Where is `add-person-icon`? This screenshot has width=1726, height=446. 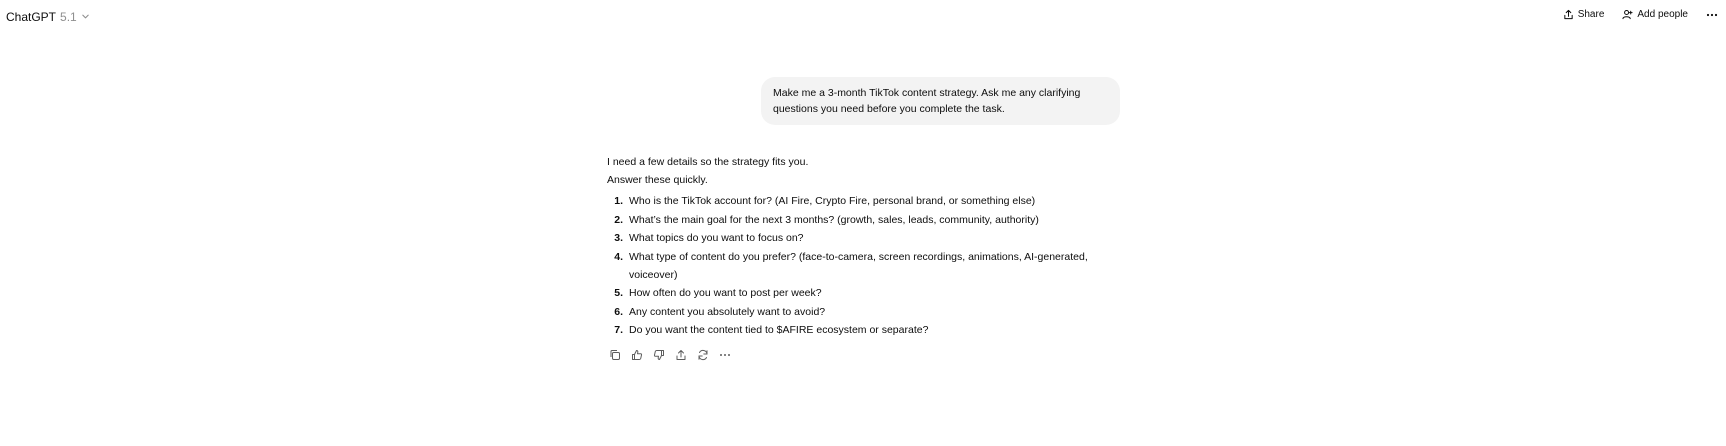 add-person-icon is located at coordinates (1627, 14).